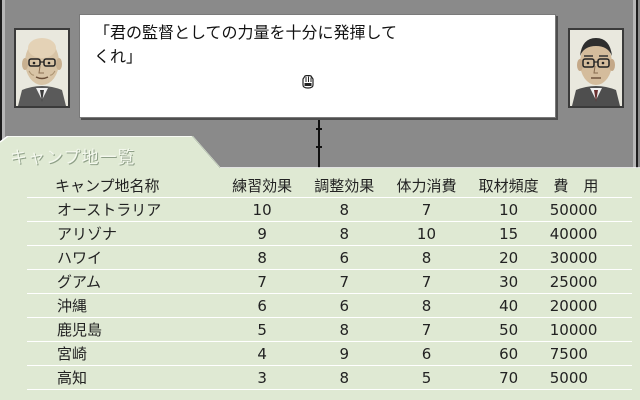 The width and height of the screenshot is (640, 400). What do you see at coordinates (262, 257) in the screenshot?
I see `practice-effect: 8` at bounding box center [262, 257].